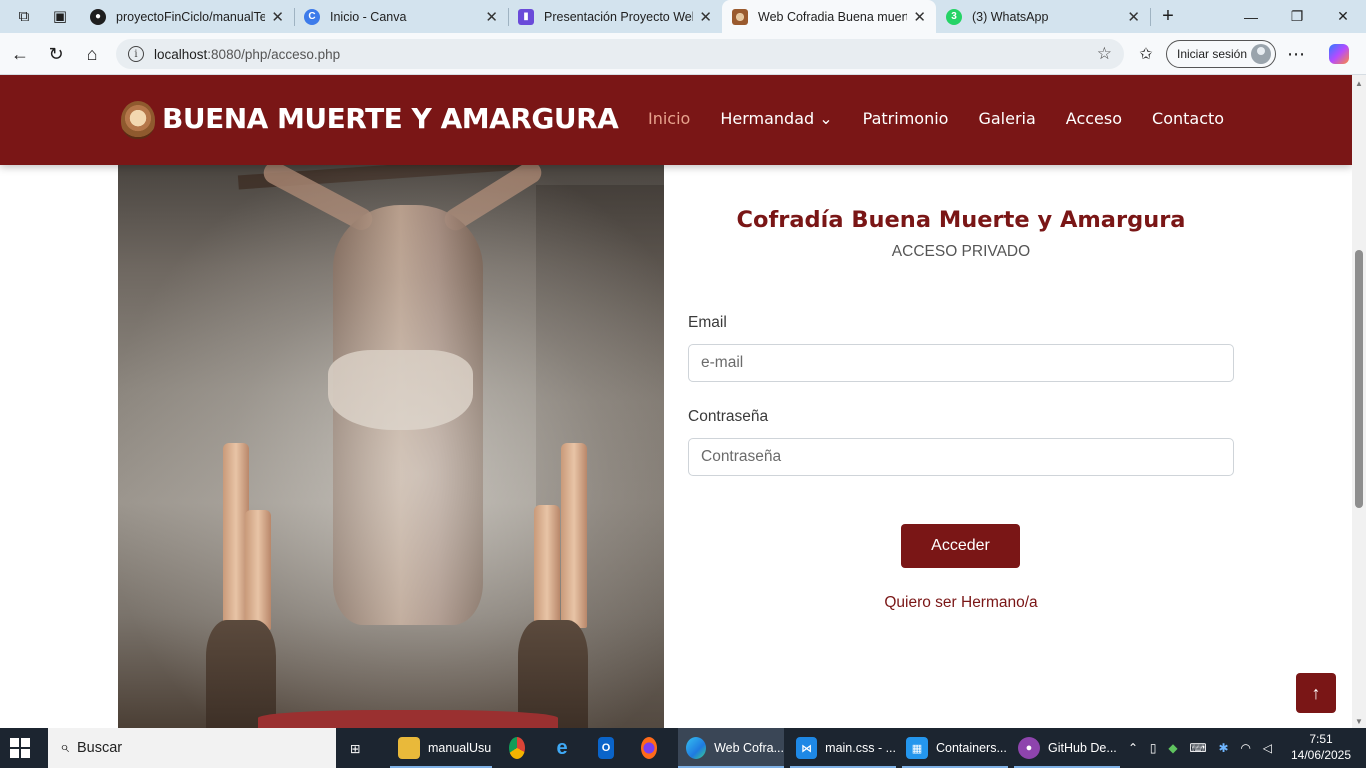 Image resolution: width=1366 pixels, height=768 pixels. What do you see at coordinates (192, 748) in the screenshot?
I see `taskbar-search: ⌕ Buscar` at bounding box center [192, 748].